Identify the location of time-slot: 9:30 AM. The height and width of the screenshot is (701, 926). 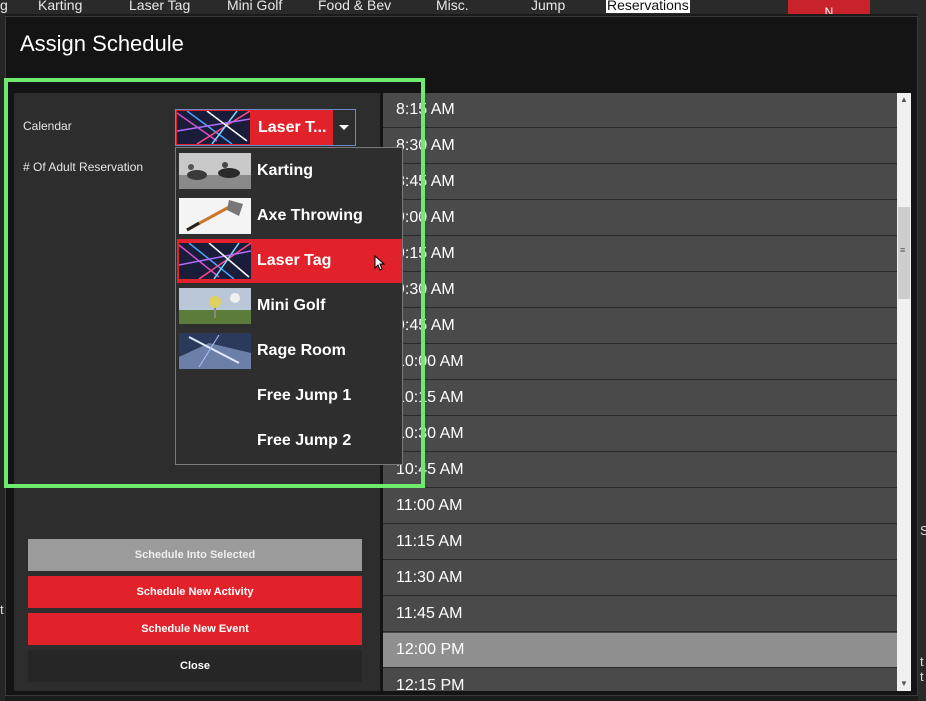
(640, 290).